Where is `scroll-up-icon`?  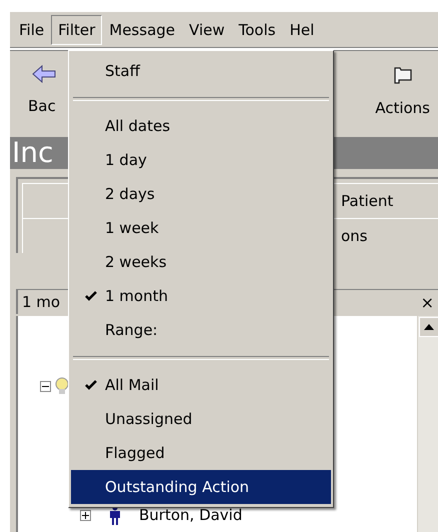 scroll-up-icon is located at coordinates (428, 327).